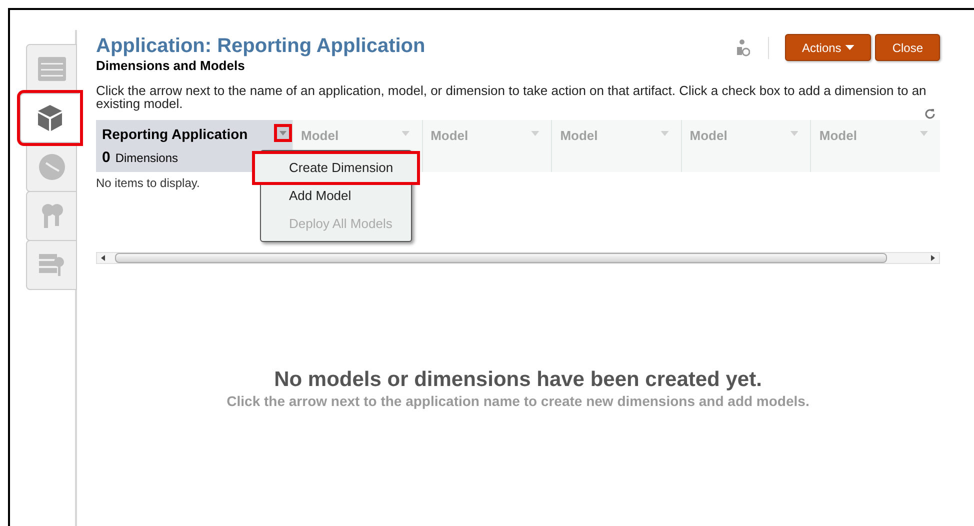 The width and height of the screenshot is (974, 526). Describe the element at coordinates (336, 196) in the screenshot. I see `menu-item: Add Model` at that location.